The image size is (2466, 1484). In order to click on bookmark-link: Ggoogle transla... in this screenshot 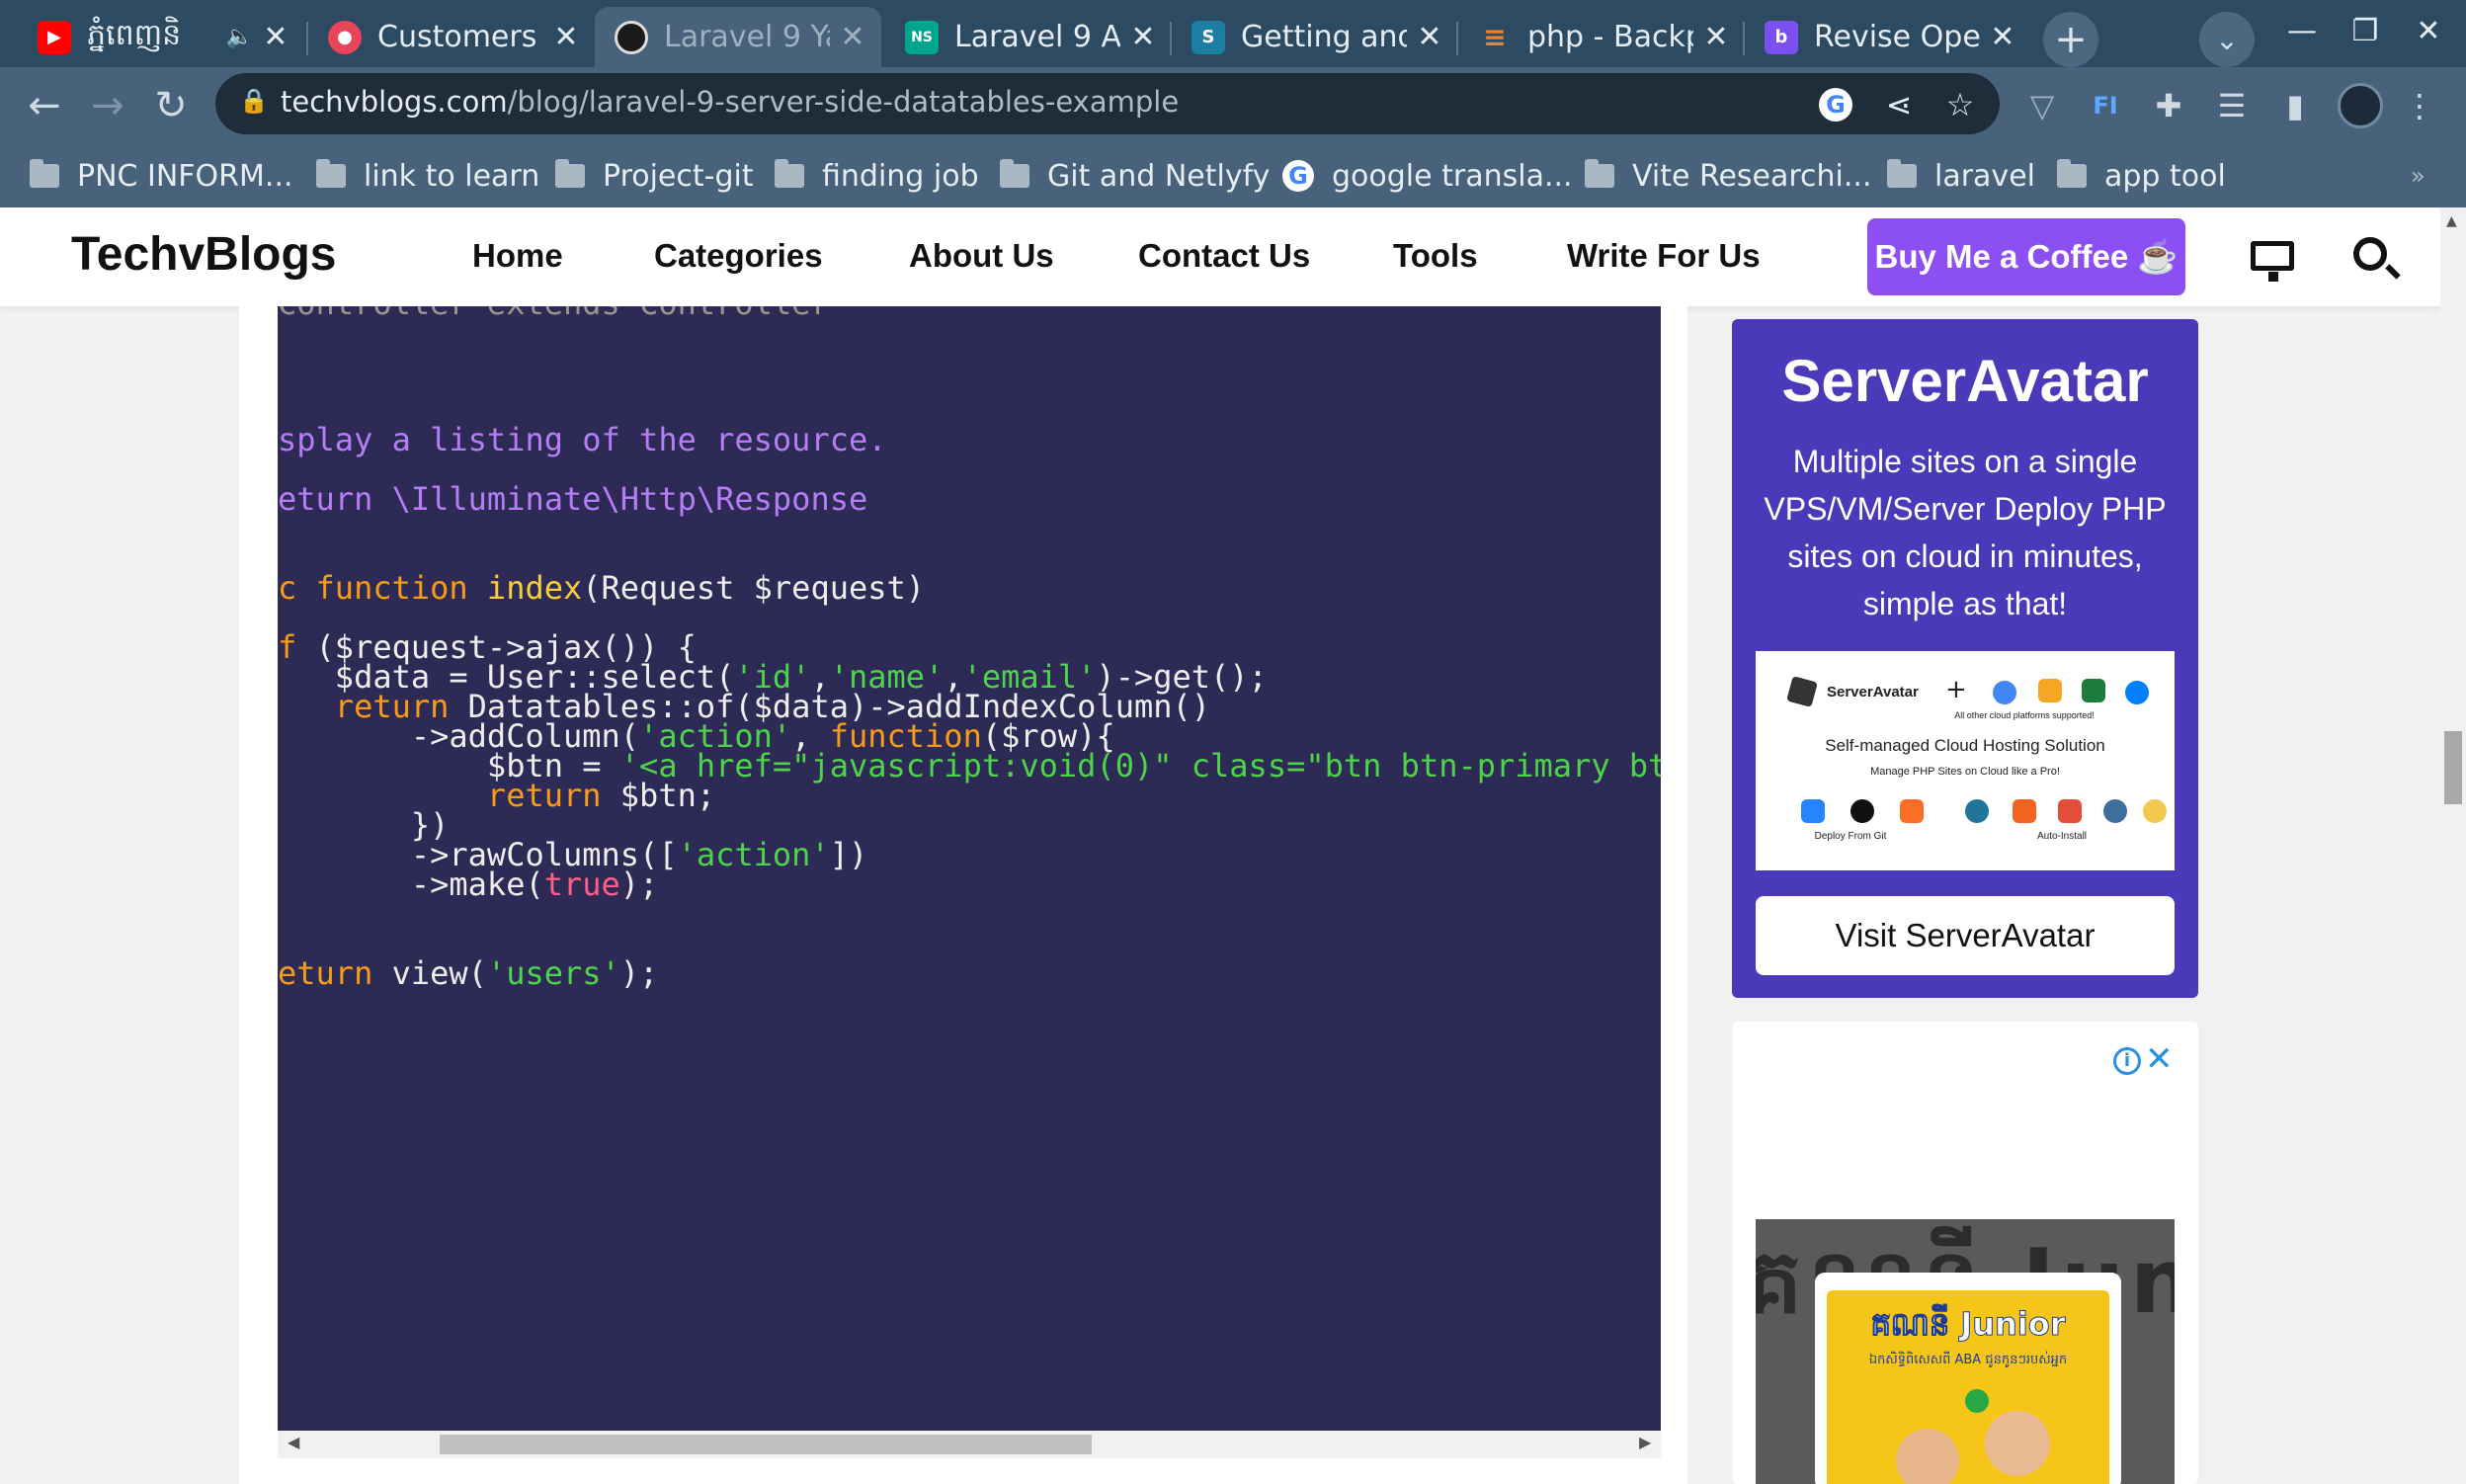, I will do `click(1428, 176)`.